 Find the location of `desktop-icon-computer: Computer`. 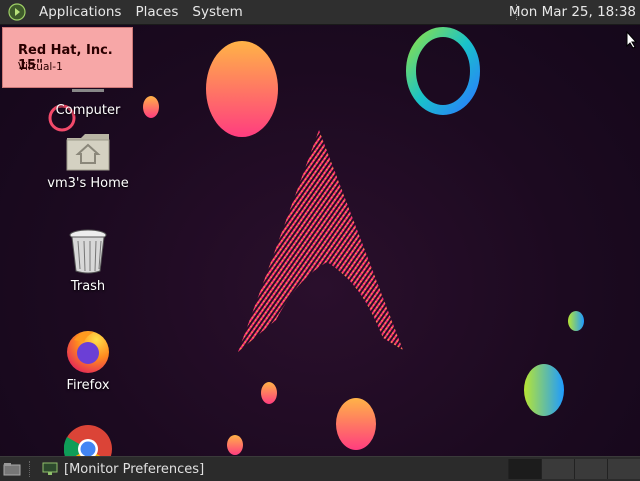

desktop-icon-computer: Computer is located at coordinates (88, 103).